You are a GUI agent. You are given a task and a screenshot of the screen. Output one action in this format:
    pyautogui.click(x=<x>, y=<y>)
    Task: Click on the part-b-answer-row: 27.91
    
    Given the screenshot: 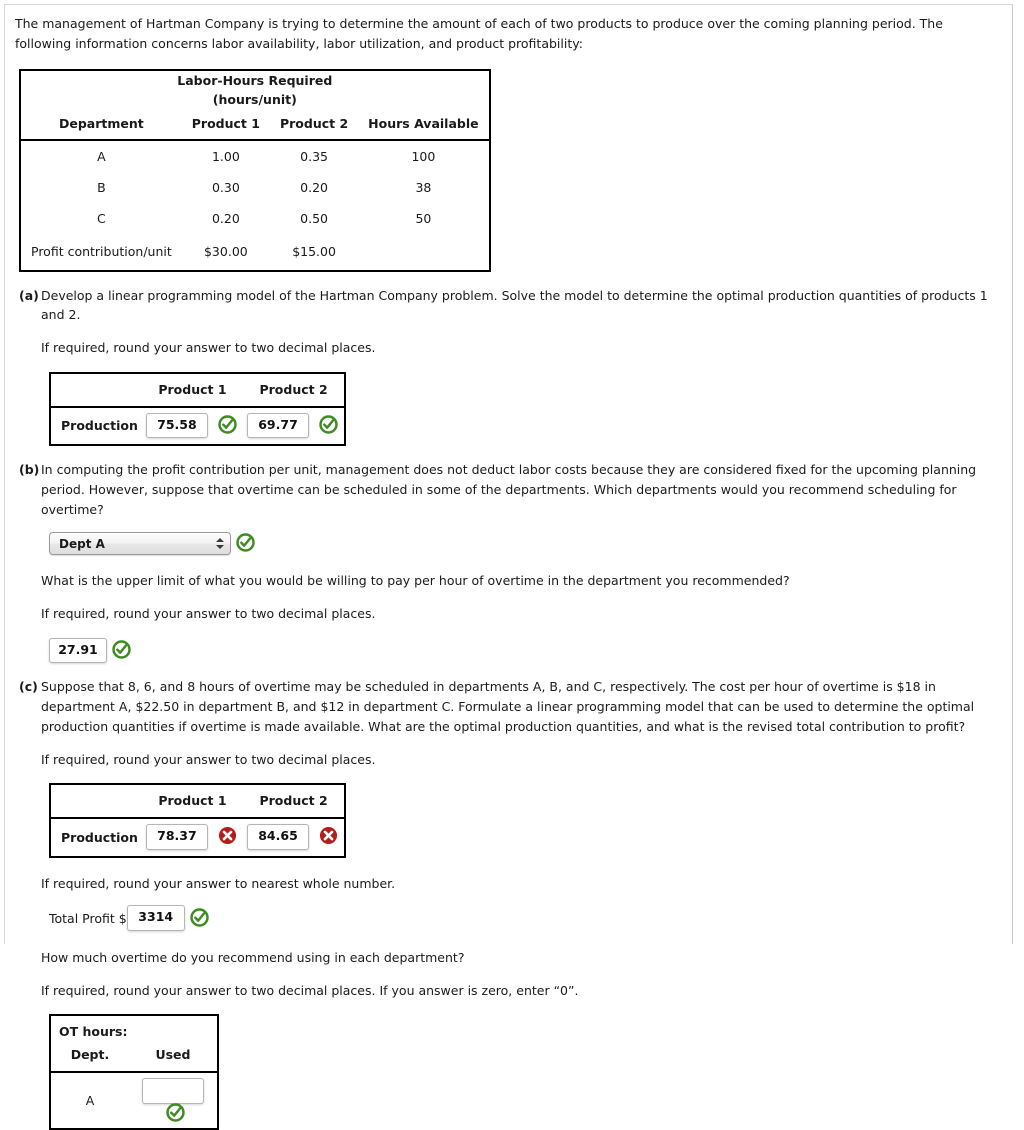 What is the action you would take?
    pyautogui.click(x=525, y=650)
    